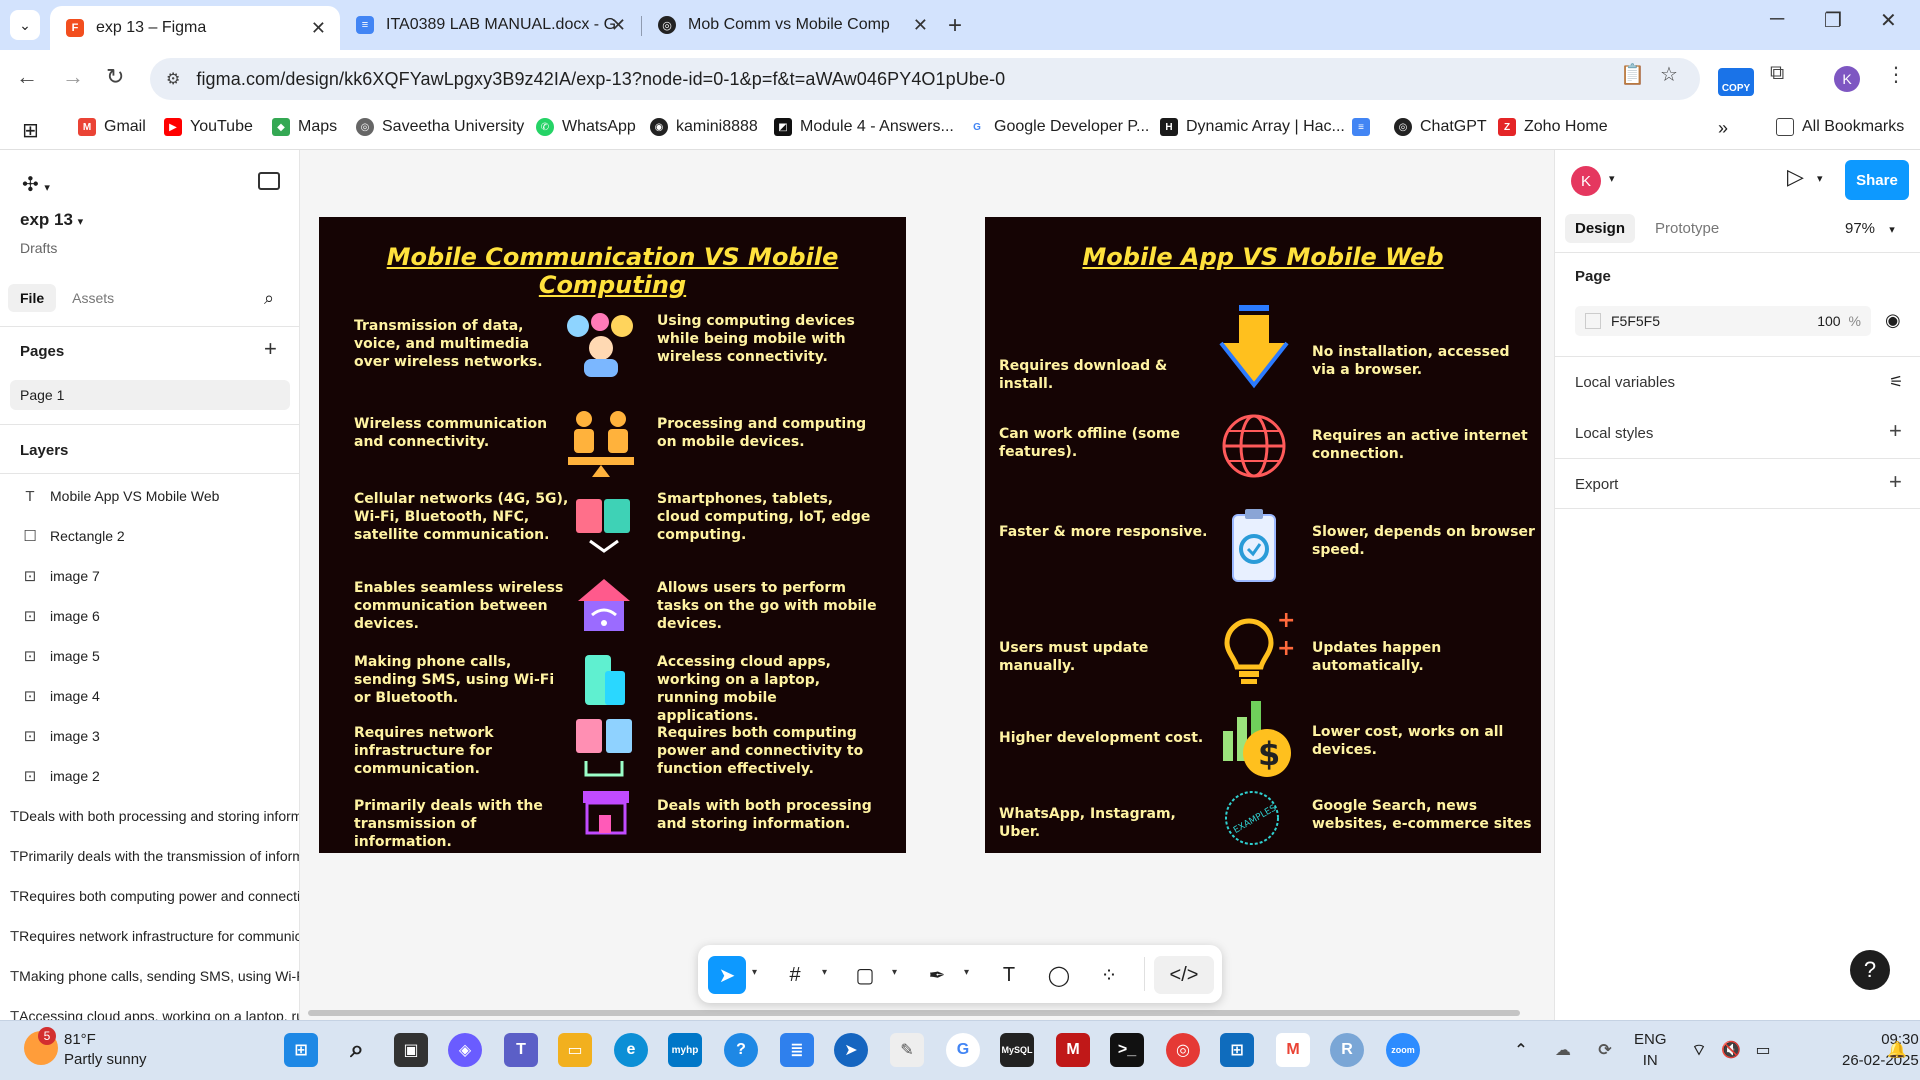  I want to click on mobile-devices-icon, so click(606, 681).